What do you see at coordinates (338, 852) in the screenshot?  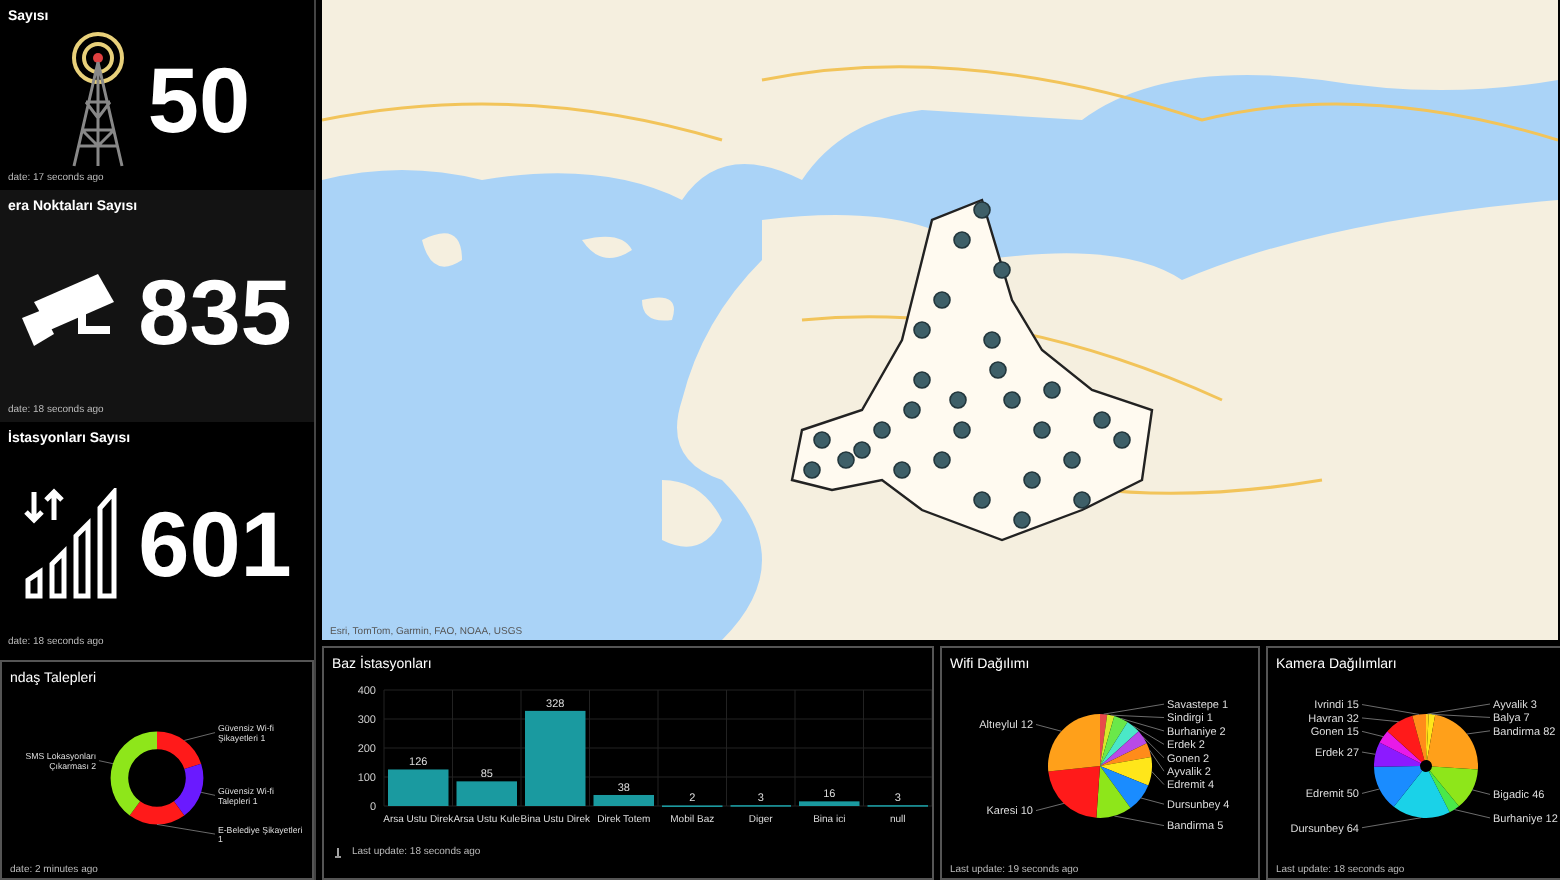 I see `info-icon` at bounding box center [338, 852].